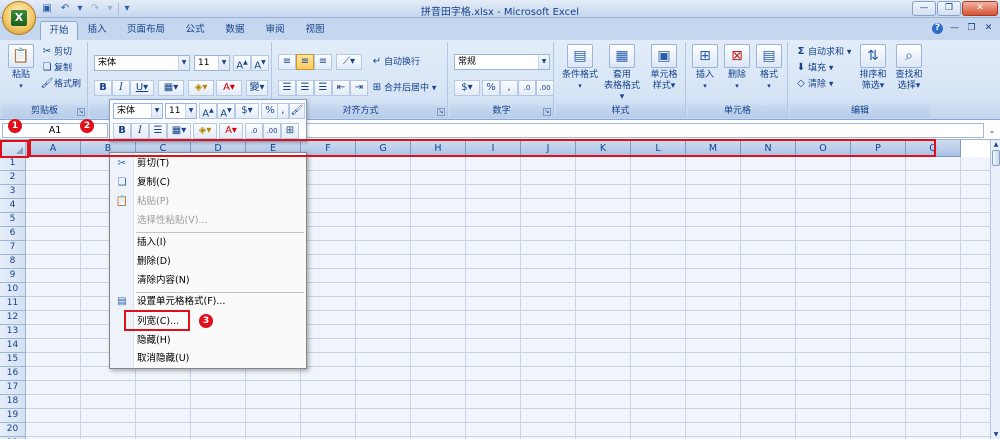  Describe the element at coordinates (814, 68) in the screenshot. I see `fill-button: ⬇ 填充 ▾` at that location.